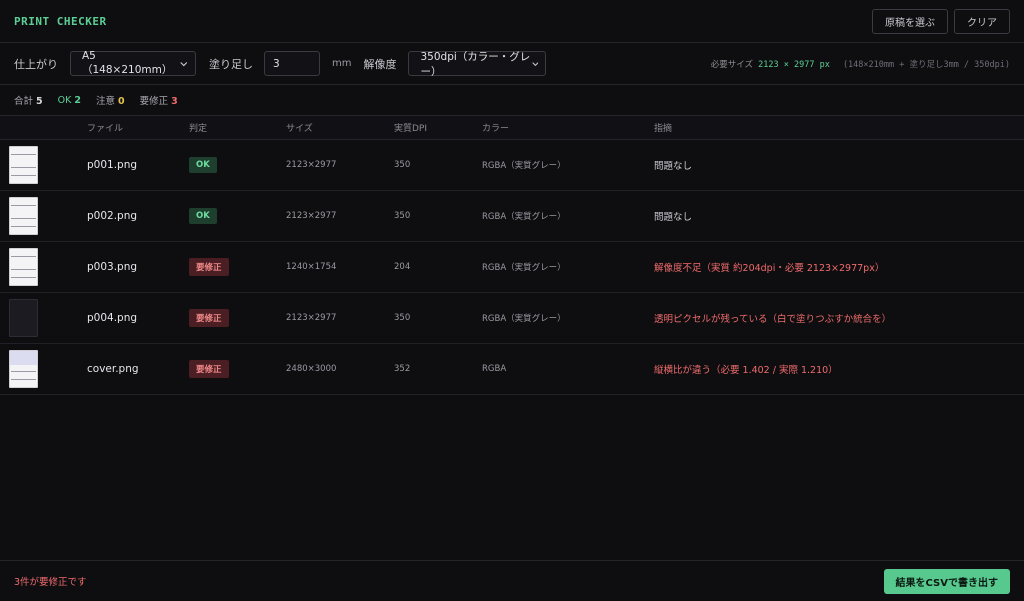  Describe the element at coordinates (36, 64) in the screenshot. I see `finish-label: 仕上がり` at that location.